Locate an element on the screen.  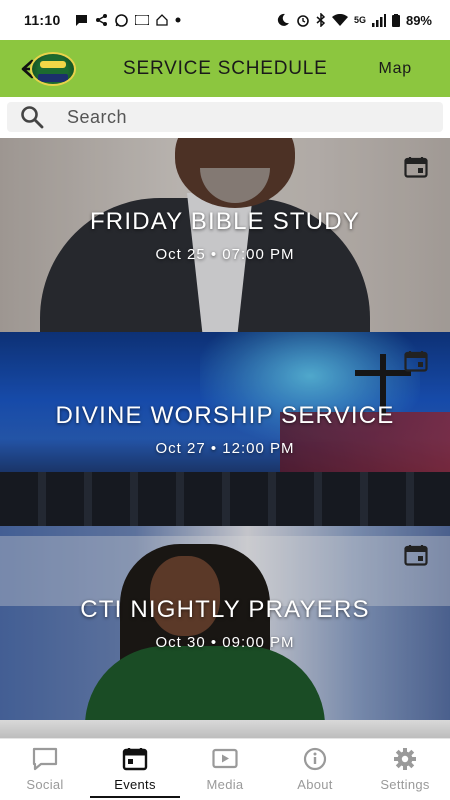
active-tab-indicator is located at coordinates (135, 797).